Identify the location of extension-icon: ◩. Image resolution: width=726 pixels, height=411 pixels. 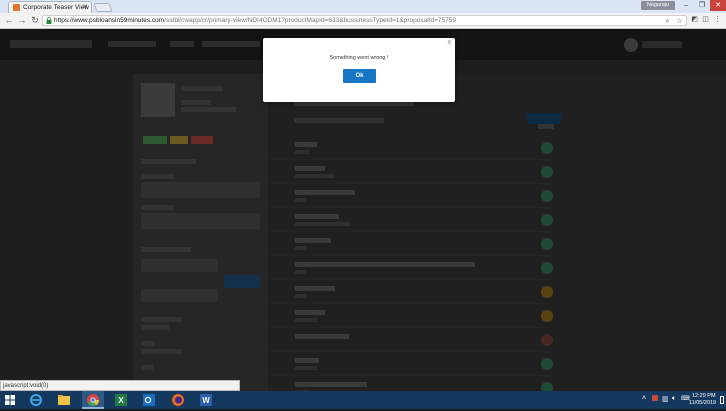
(694, 19).